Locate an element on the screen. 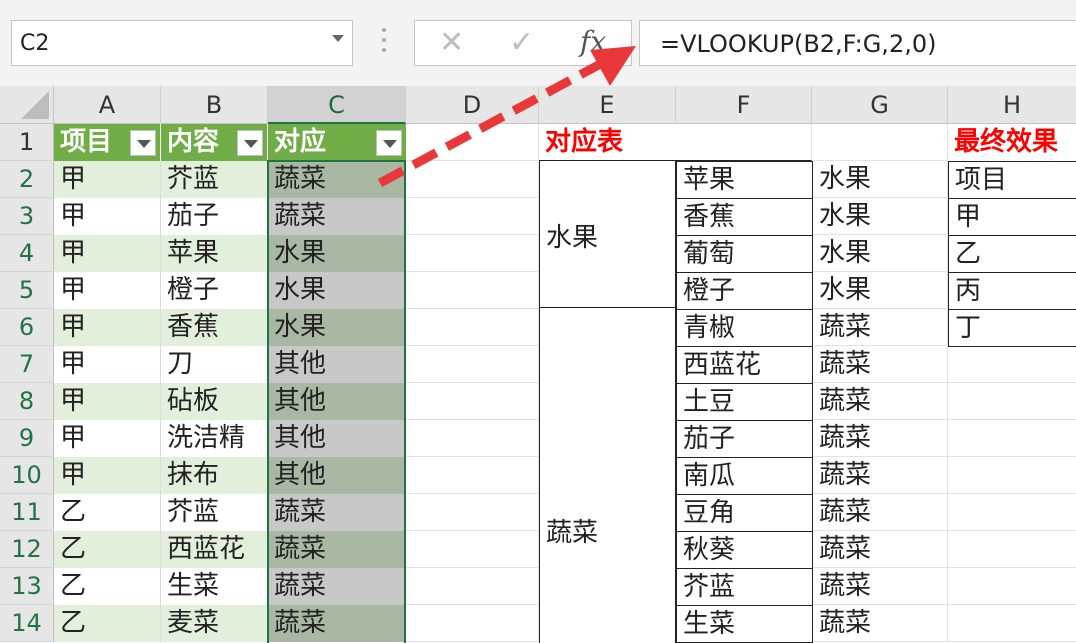  column-header-h: H is located at coordinates (1012, 105).